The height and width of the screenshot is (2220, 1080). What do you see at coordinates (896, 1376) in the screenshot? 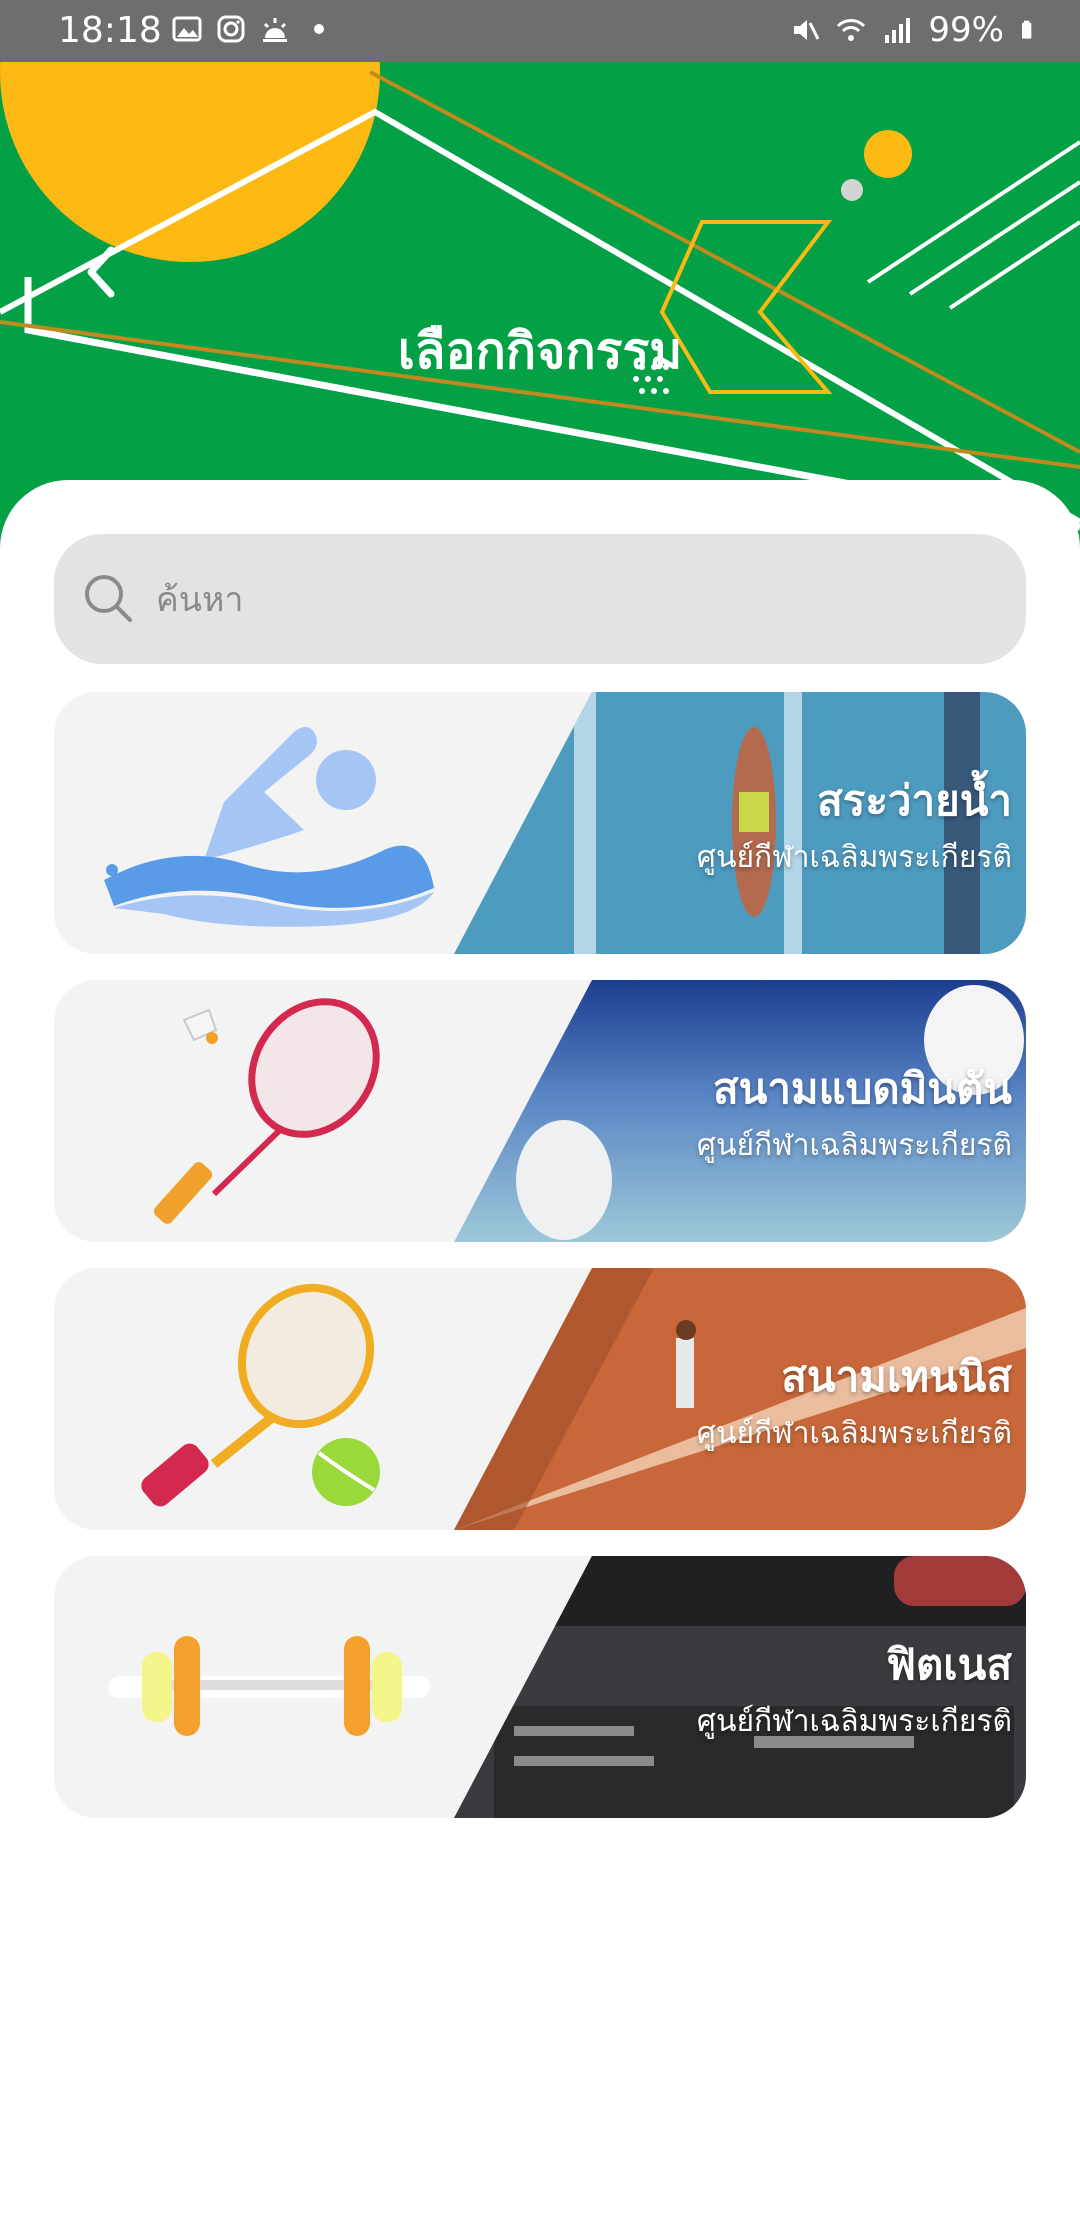
I see `card-title: สนามเทนนิส` at bounding box center [896, 1376].